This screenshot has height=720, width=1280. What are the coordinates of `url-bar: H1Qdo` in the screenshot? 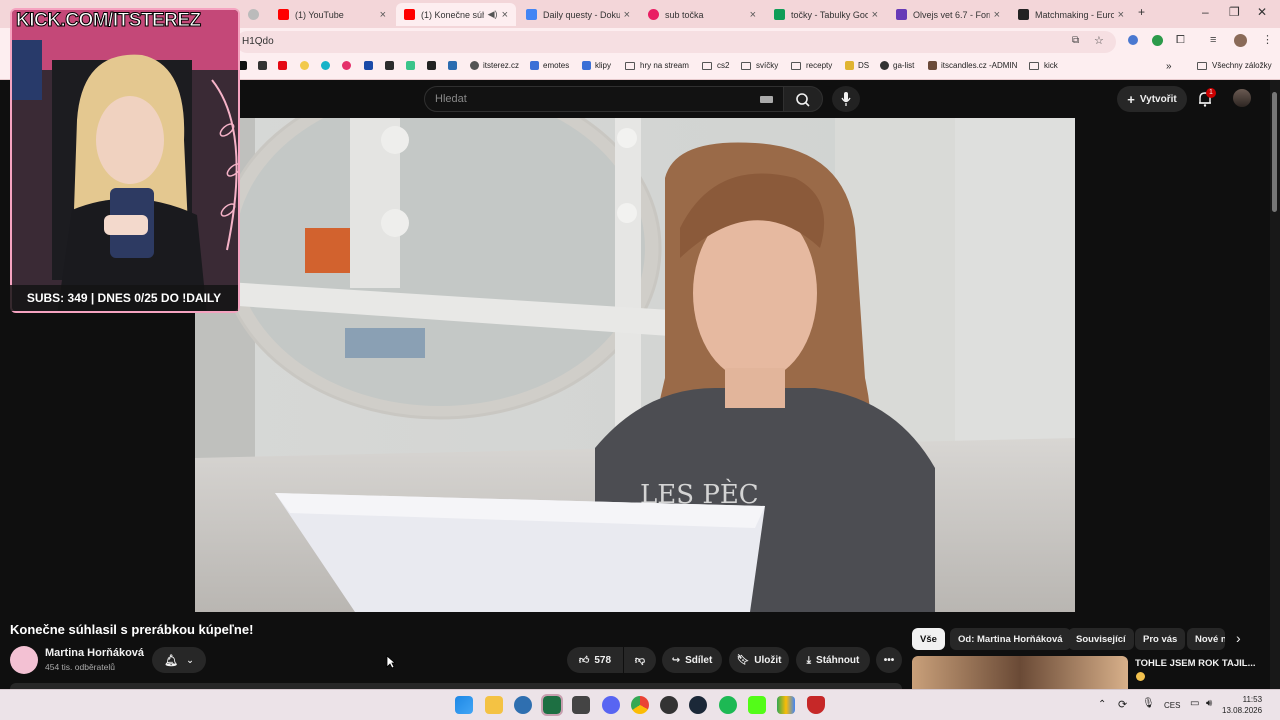 It's located at (676, 42).